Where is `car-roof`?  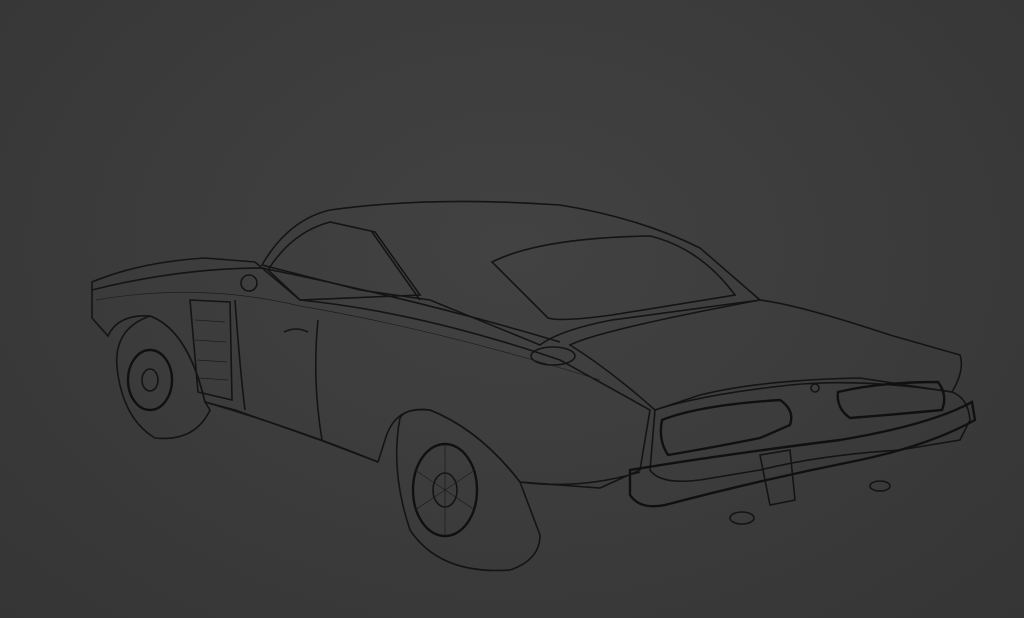 car-roof is located at coordinates (511, 273).